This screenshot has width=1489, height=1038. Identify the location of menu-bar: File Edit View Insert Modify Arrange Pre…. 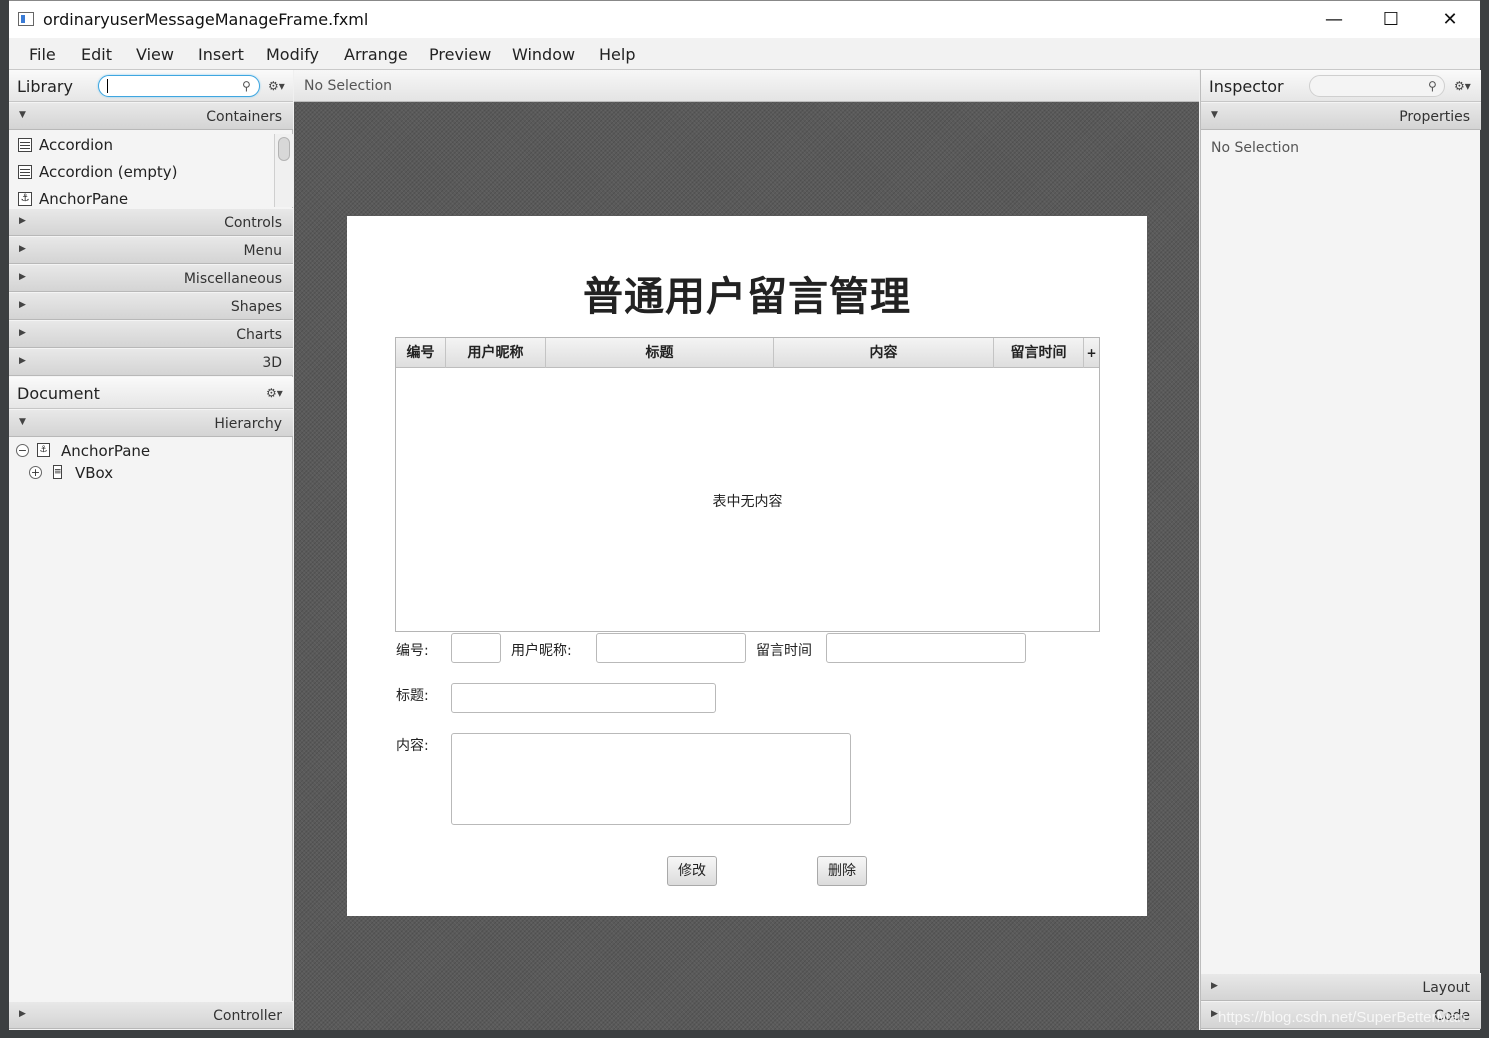
(744, 54).